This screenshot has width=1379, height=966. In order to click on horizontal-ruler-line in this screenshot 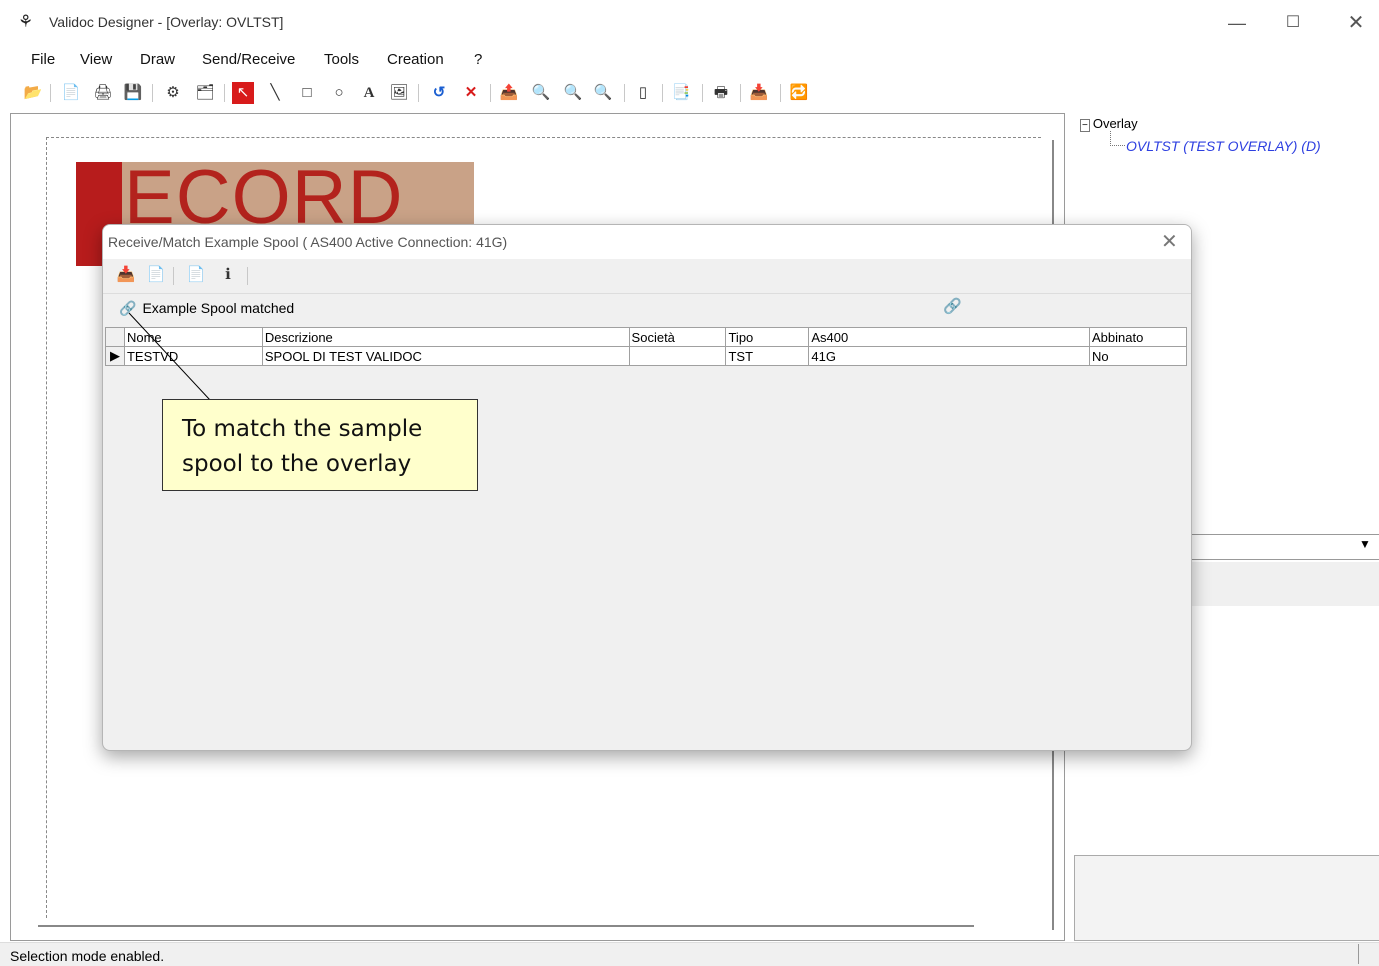, I will do `click(506, 926)`.